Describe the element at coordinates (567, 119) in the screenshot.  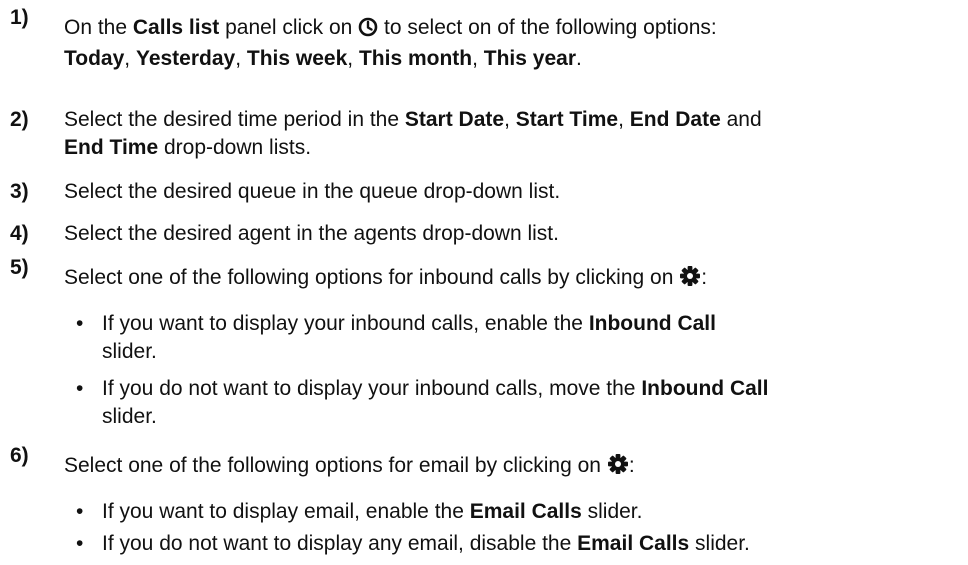
I see `ui-term: Start Time` at that location.